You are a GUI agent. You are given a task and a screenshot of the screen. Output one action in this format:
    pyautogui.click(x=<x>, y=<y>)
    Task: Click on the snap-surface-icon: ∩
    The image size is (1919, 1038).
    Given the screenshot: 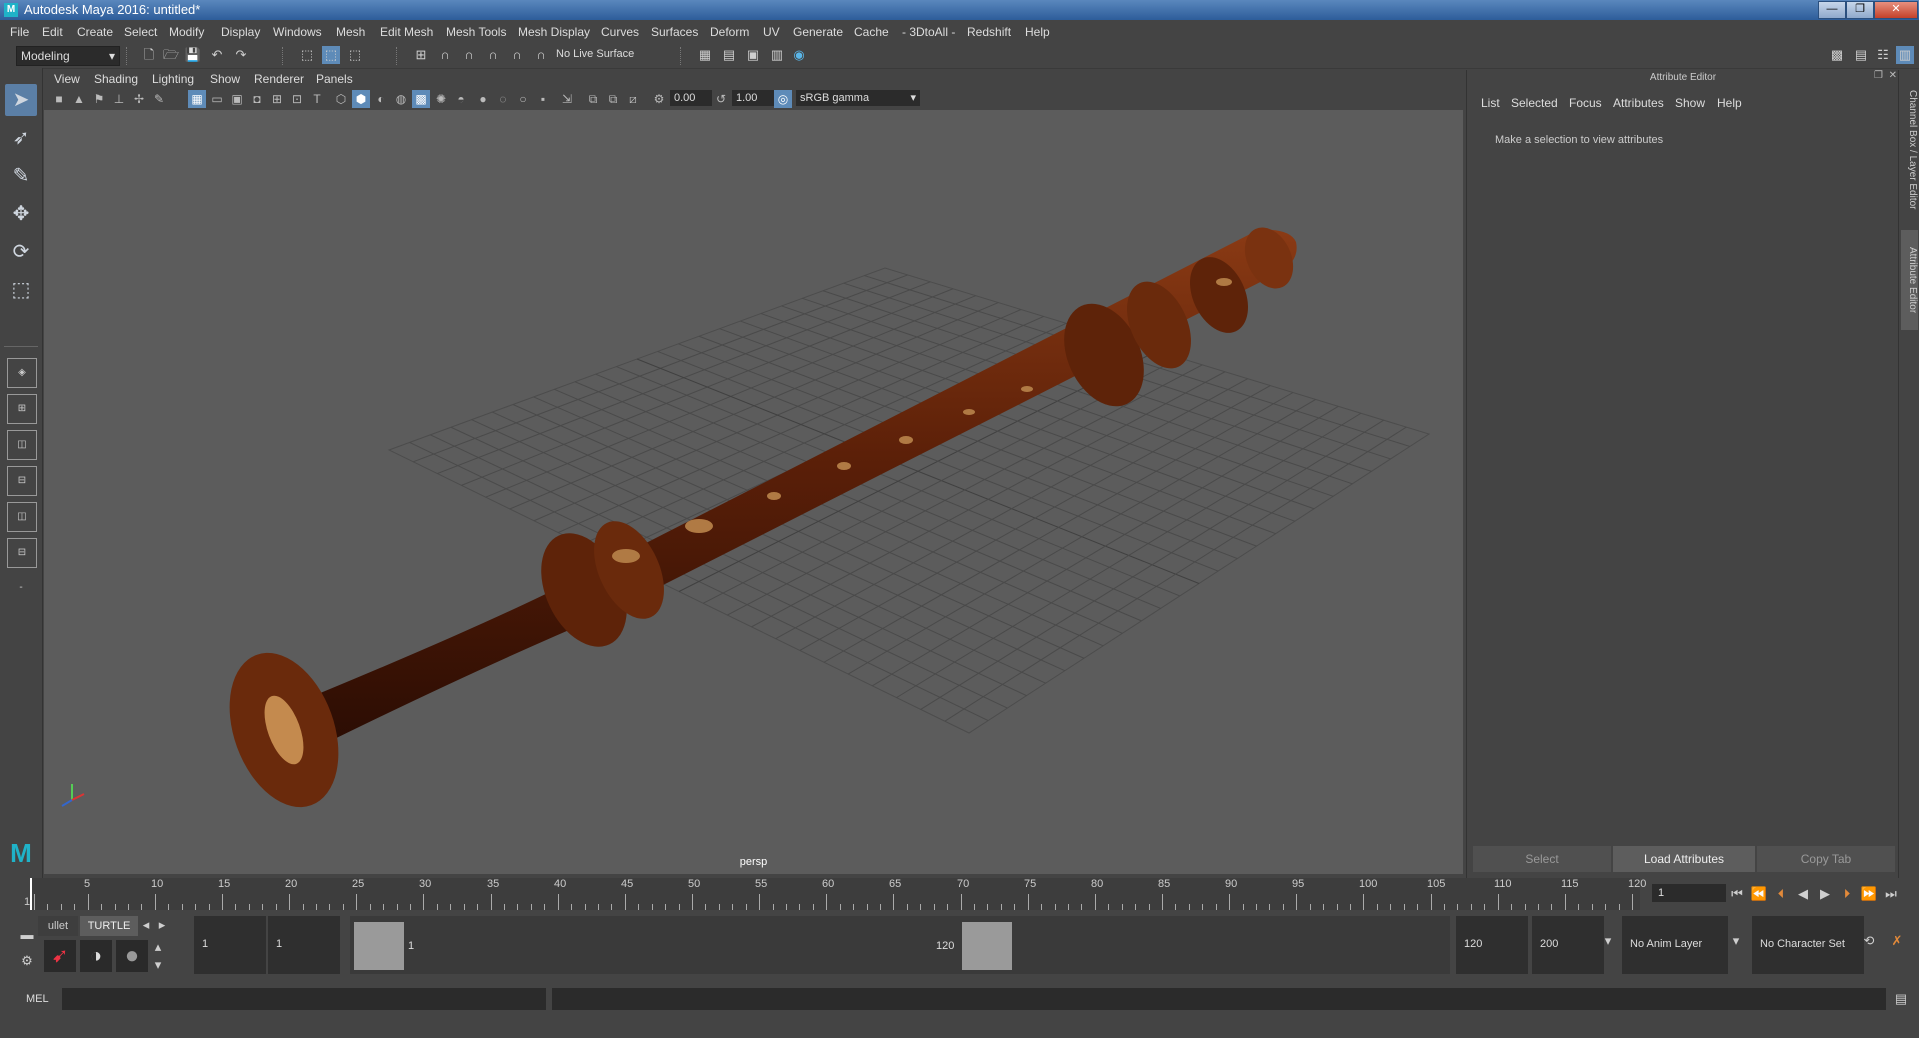 What is the action you would take?
    pyautogui.click(x=517, y=55)
    